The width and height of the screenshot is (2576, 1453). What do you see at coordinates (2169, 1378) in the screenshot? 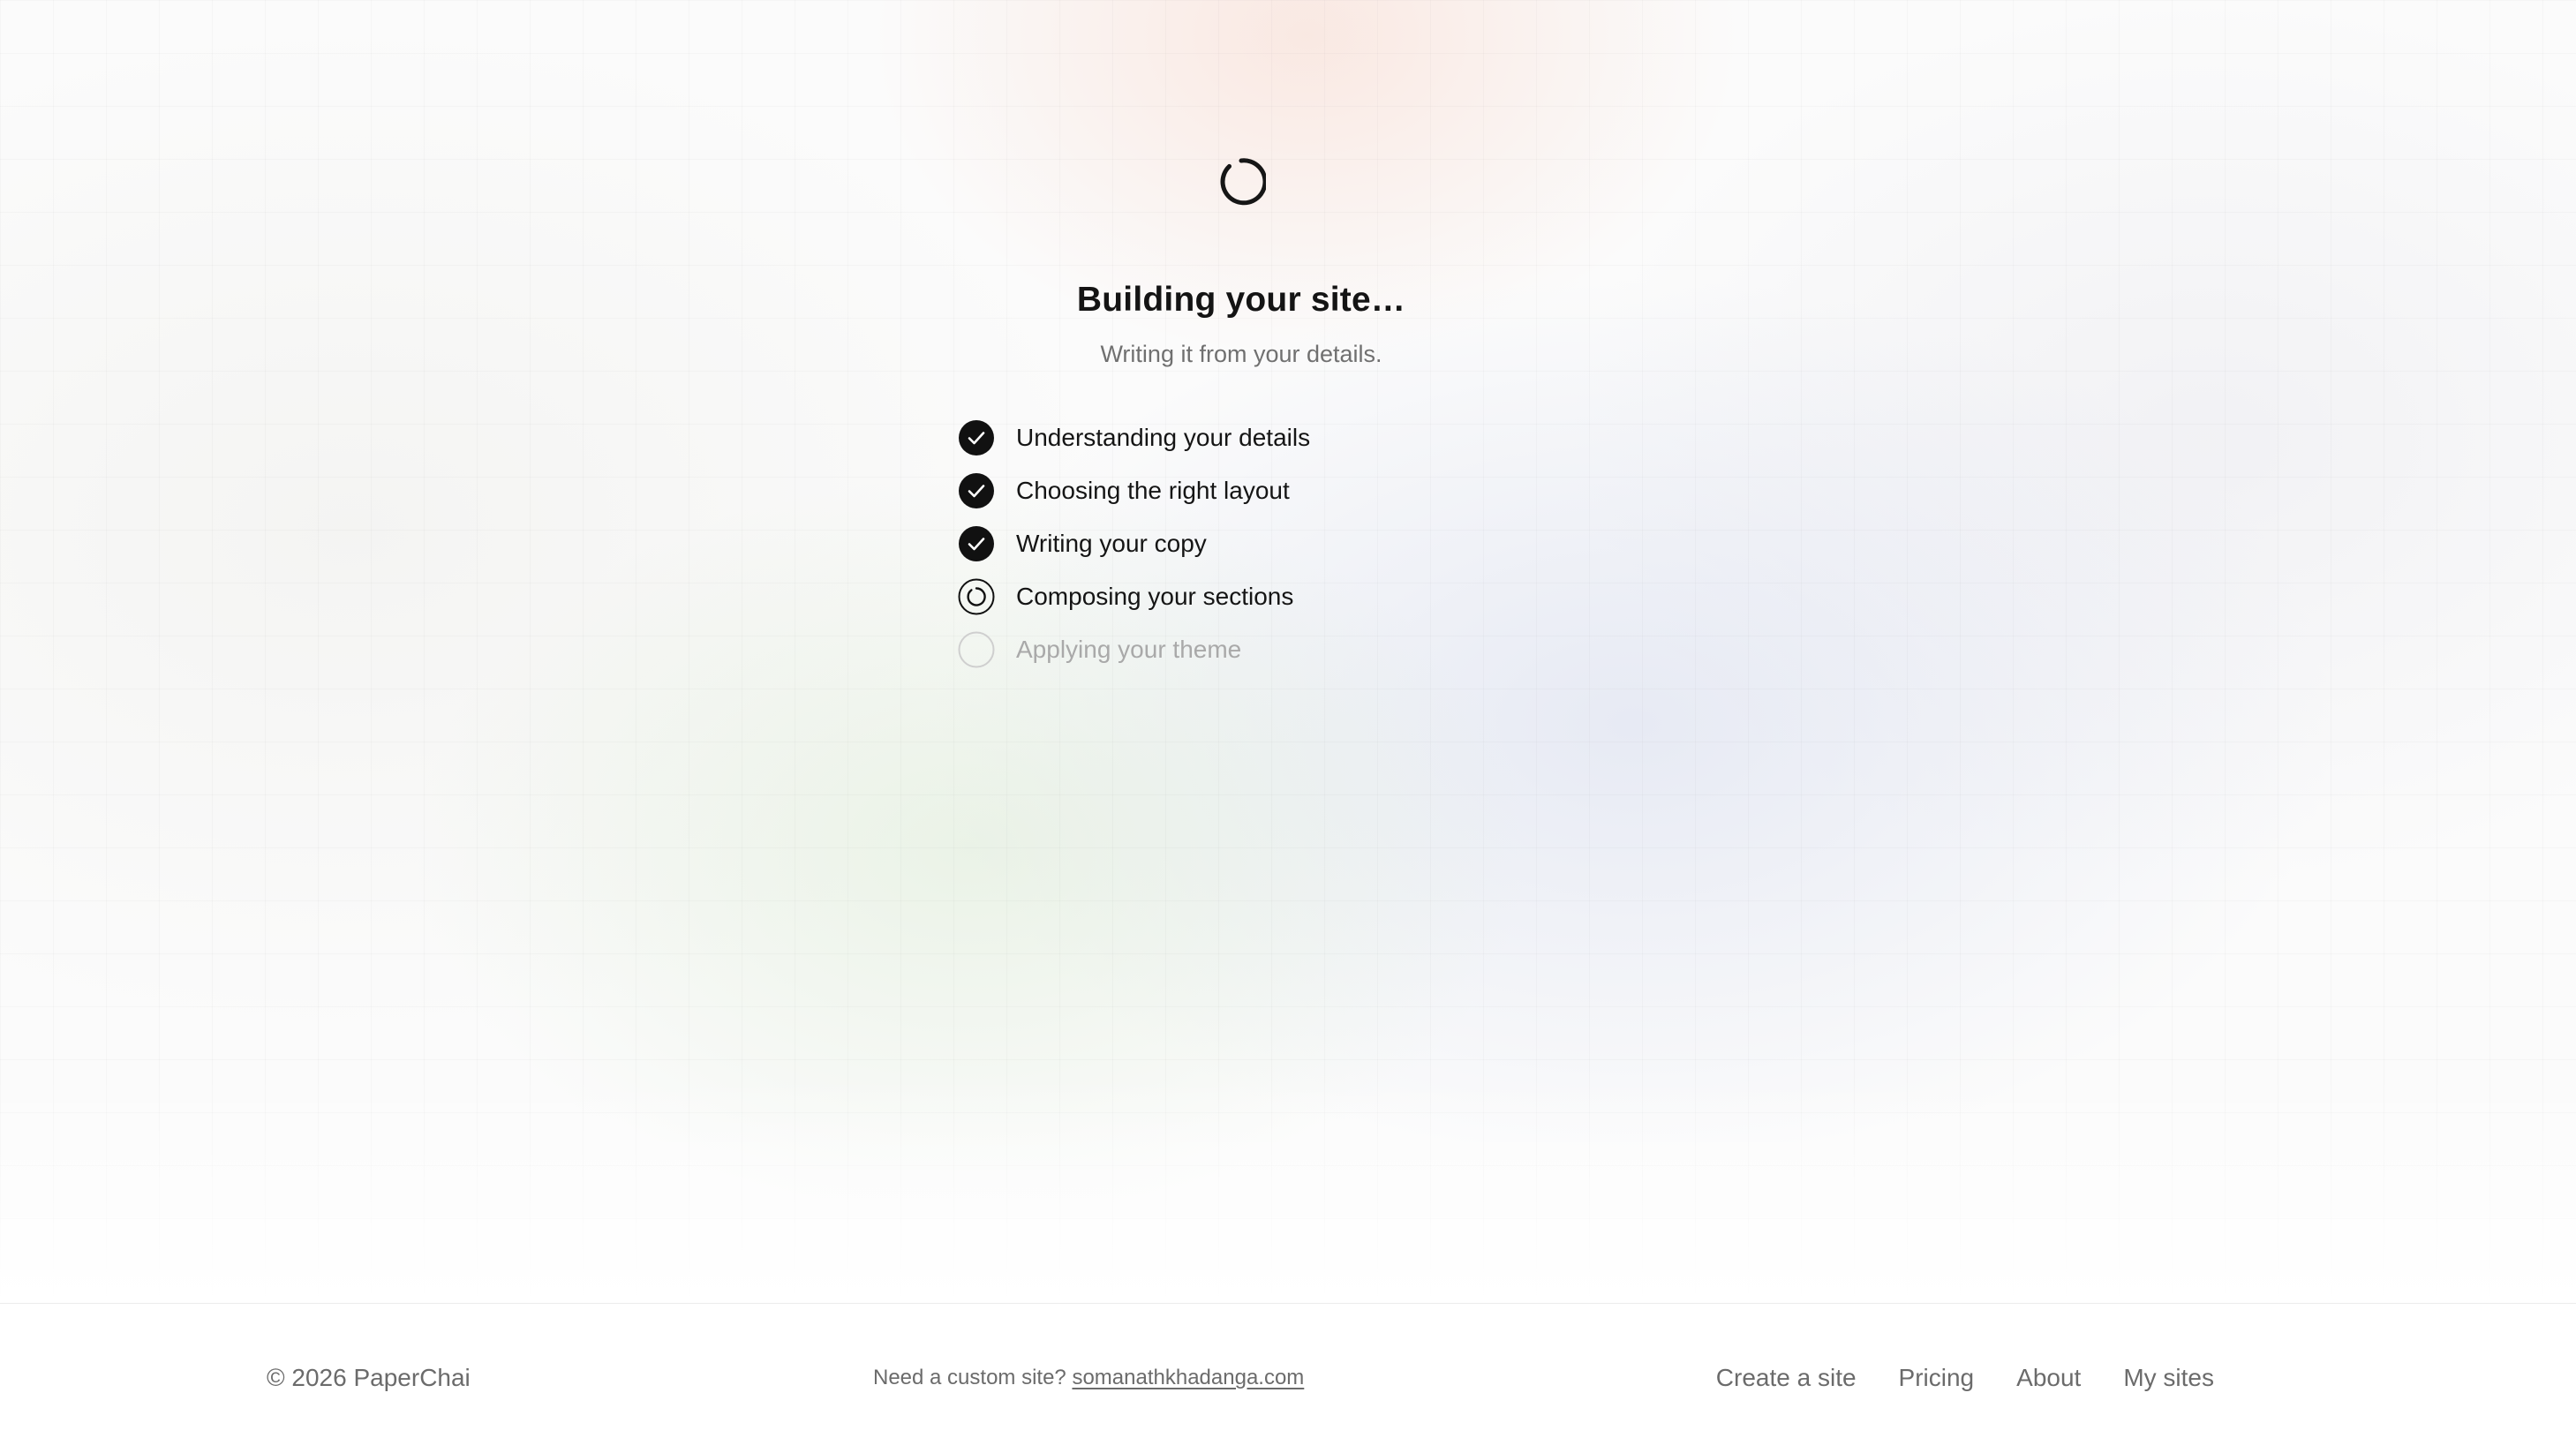
I see `footer-link-my-sites: My sites` at bounding box center [2169, 1378].